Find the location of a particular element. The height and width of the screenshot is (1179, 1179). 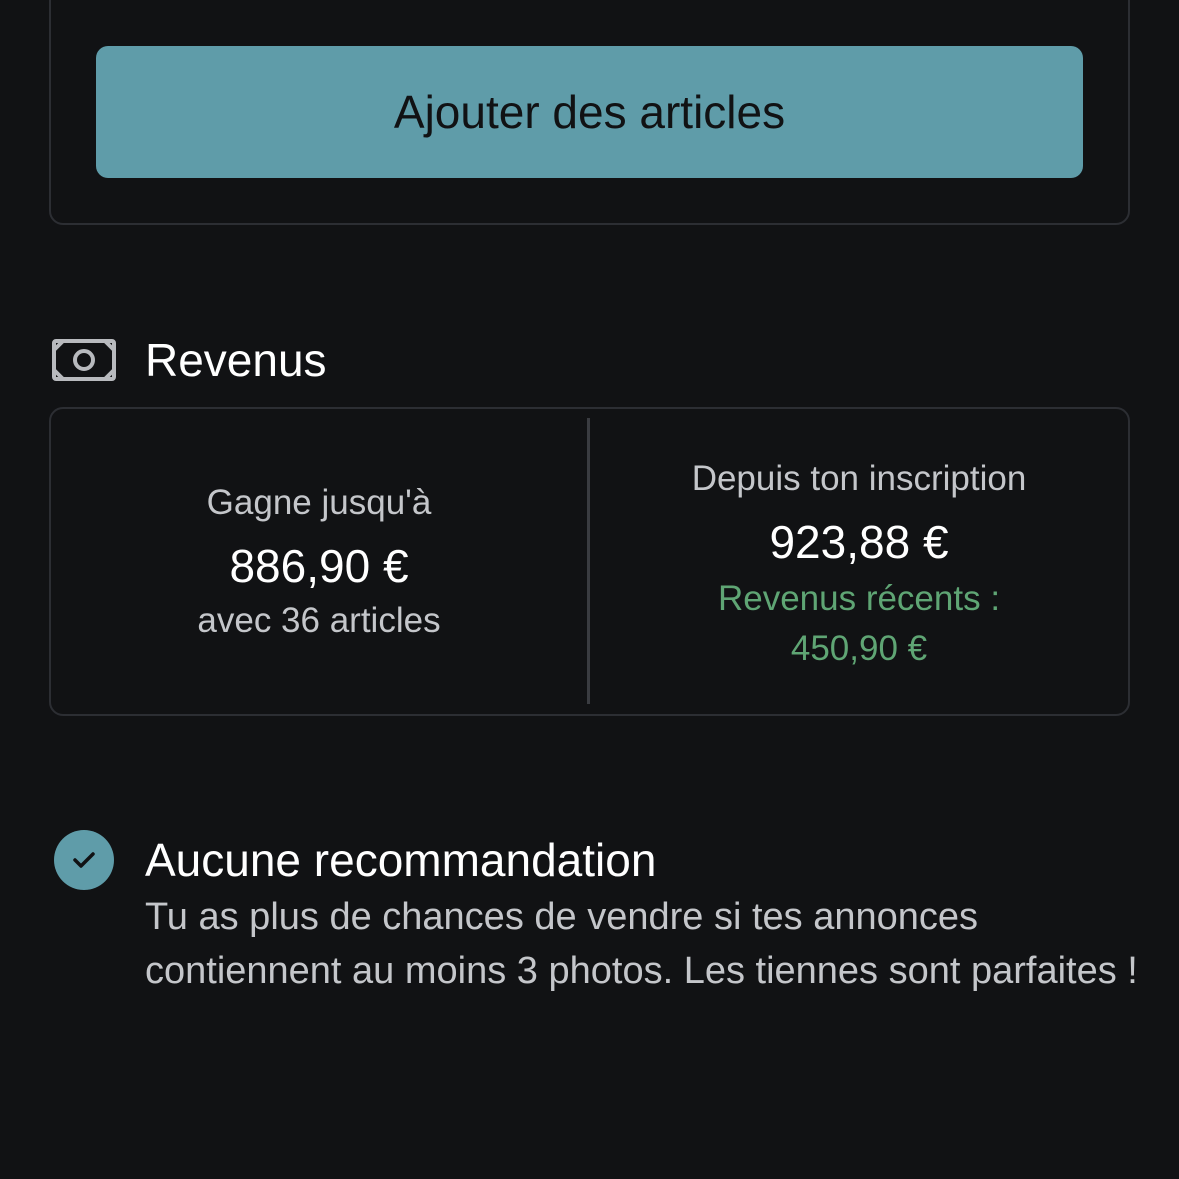

check-circle-icon is located at coordinates (84, 860).